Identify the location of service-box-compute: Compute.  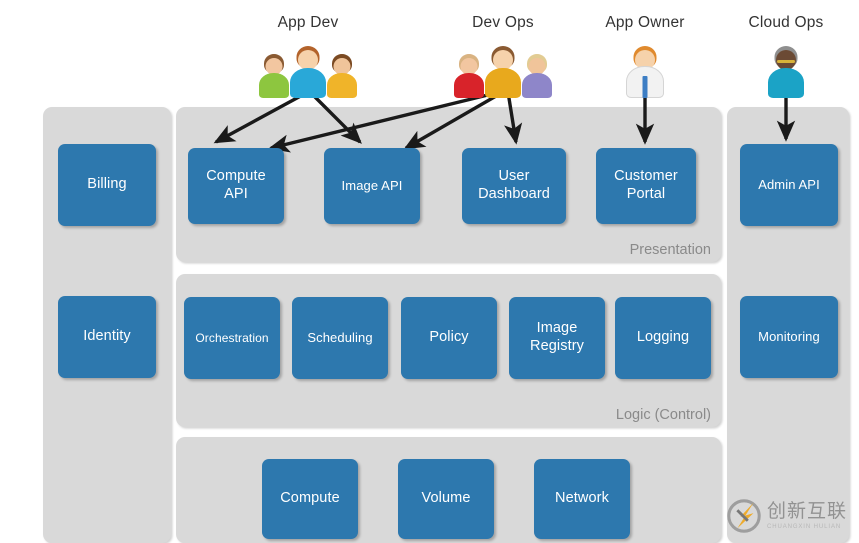
(310, 499).